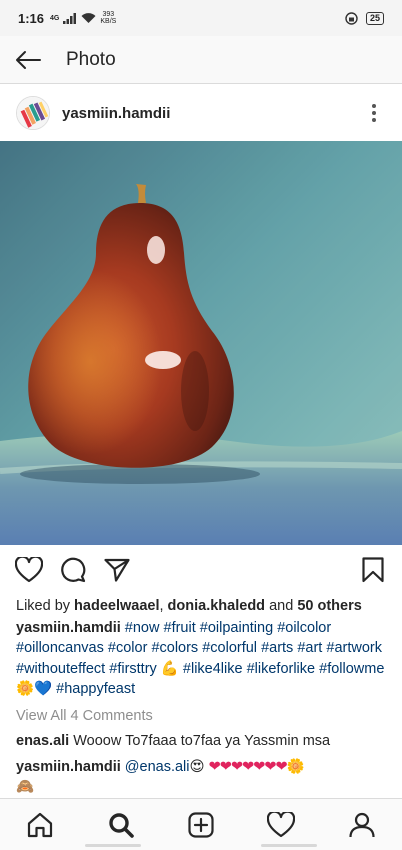 Image resolution: width=402 pixels, height=850 pixels. I want to click on nav-home, so click(40, 825).